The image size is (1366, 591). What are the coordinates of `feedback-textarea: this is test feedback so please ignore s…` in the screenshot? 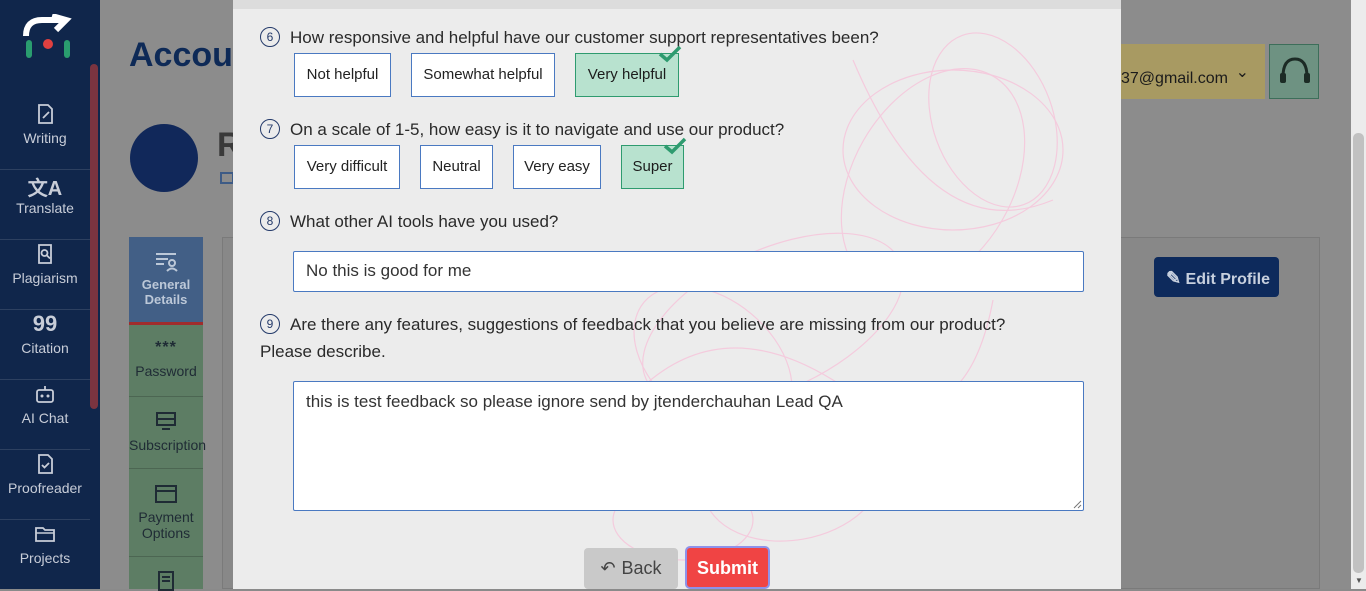 It's located at (688, 446).